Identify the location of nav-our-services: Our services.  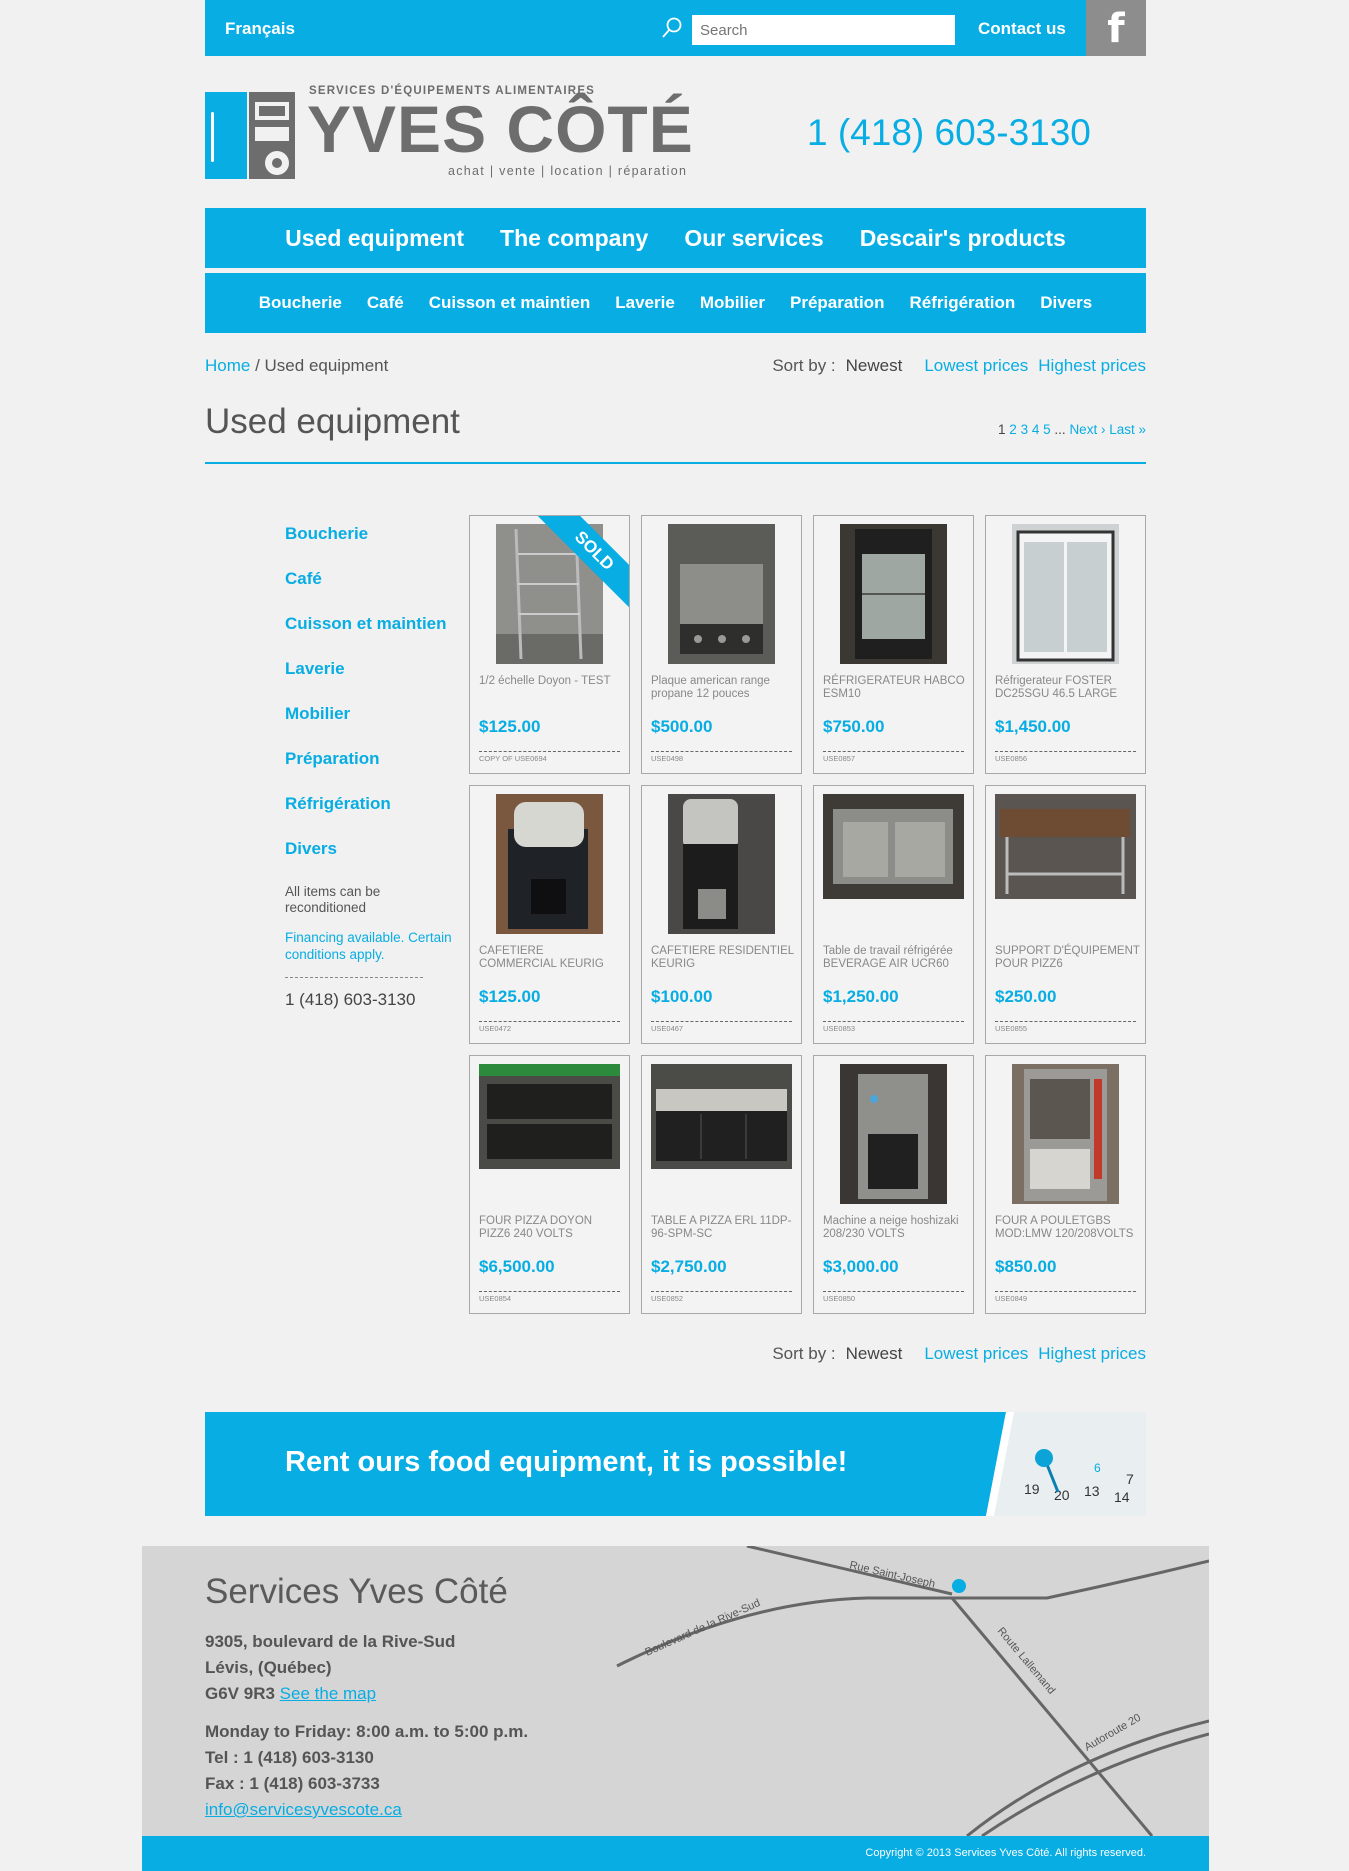
(753, 238).